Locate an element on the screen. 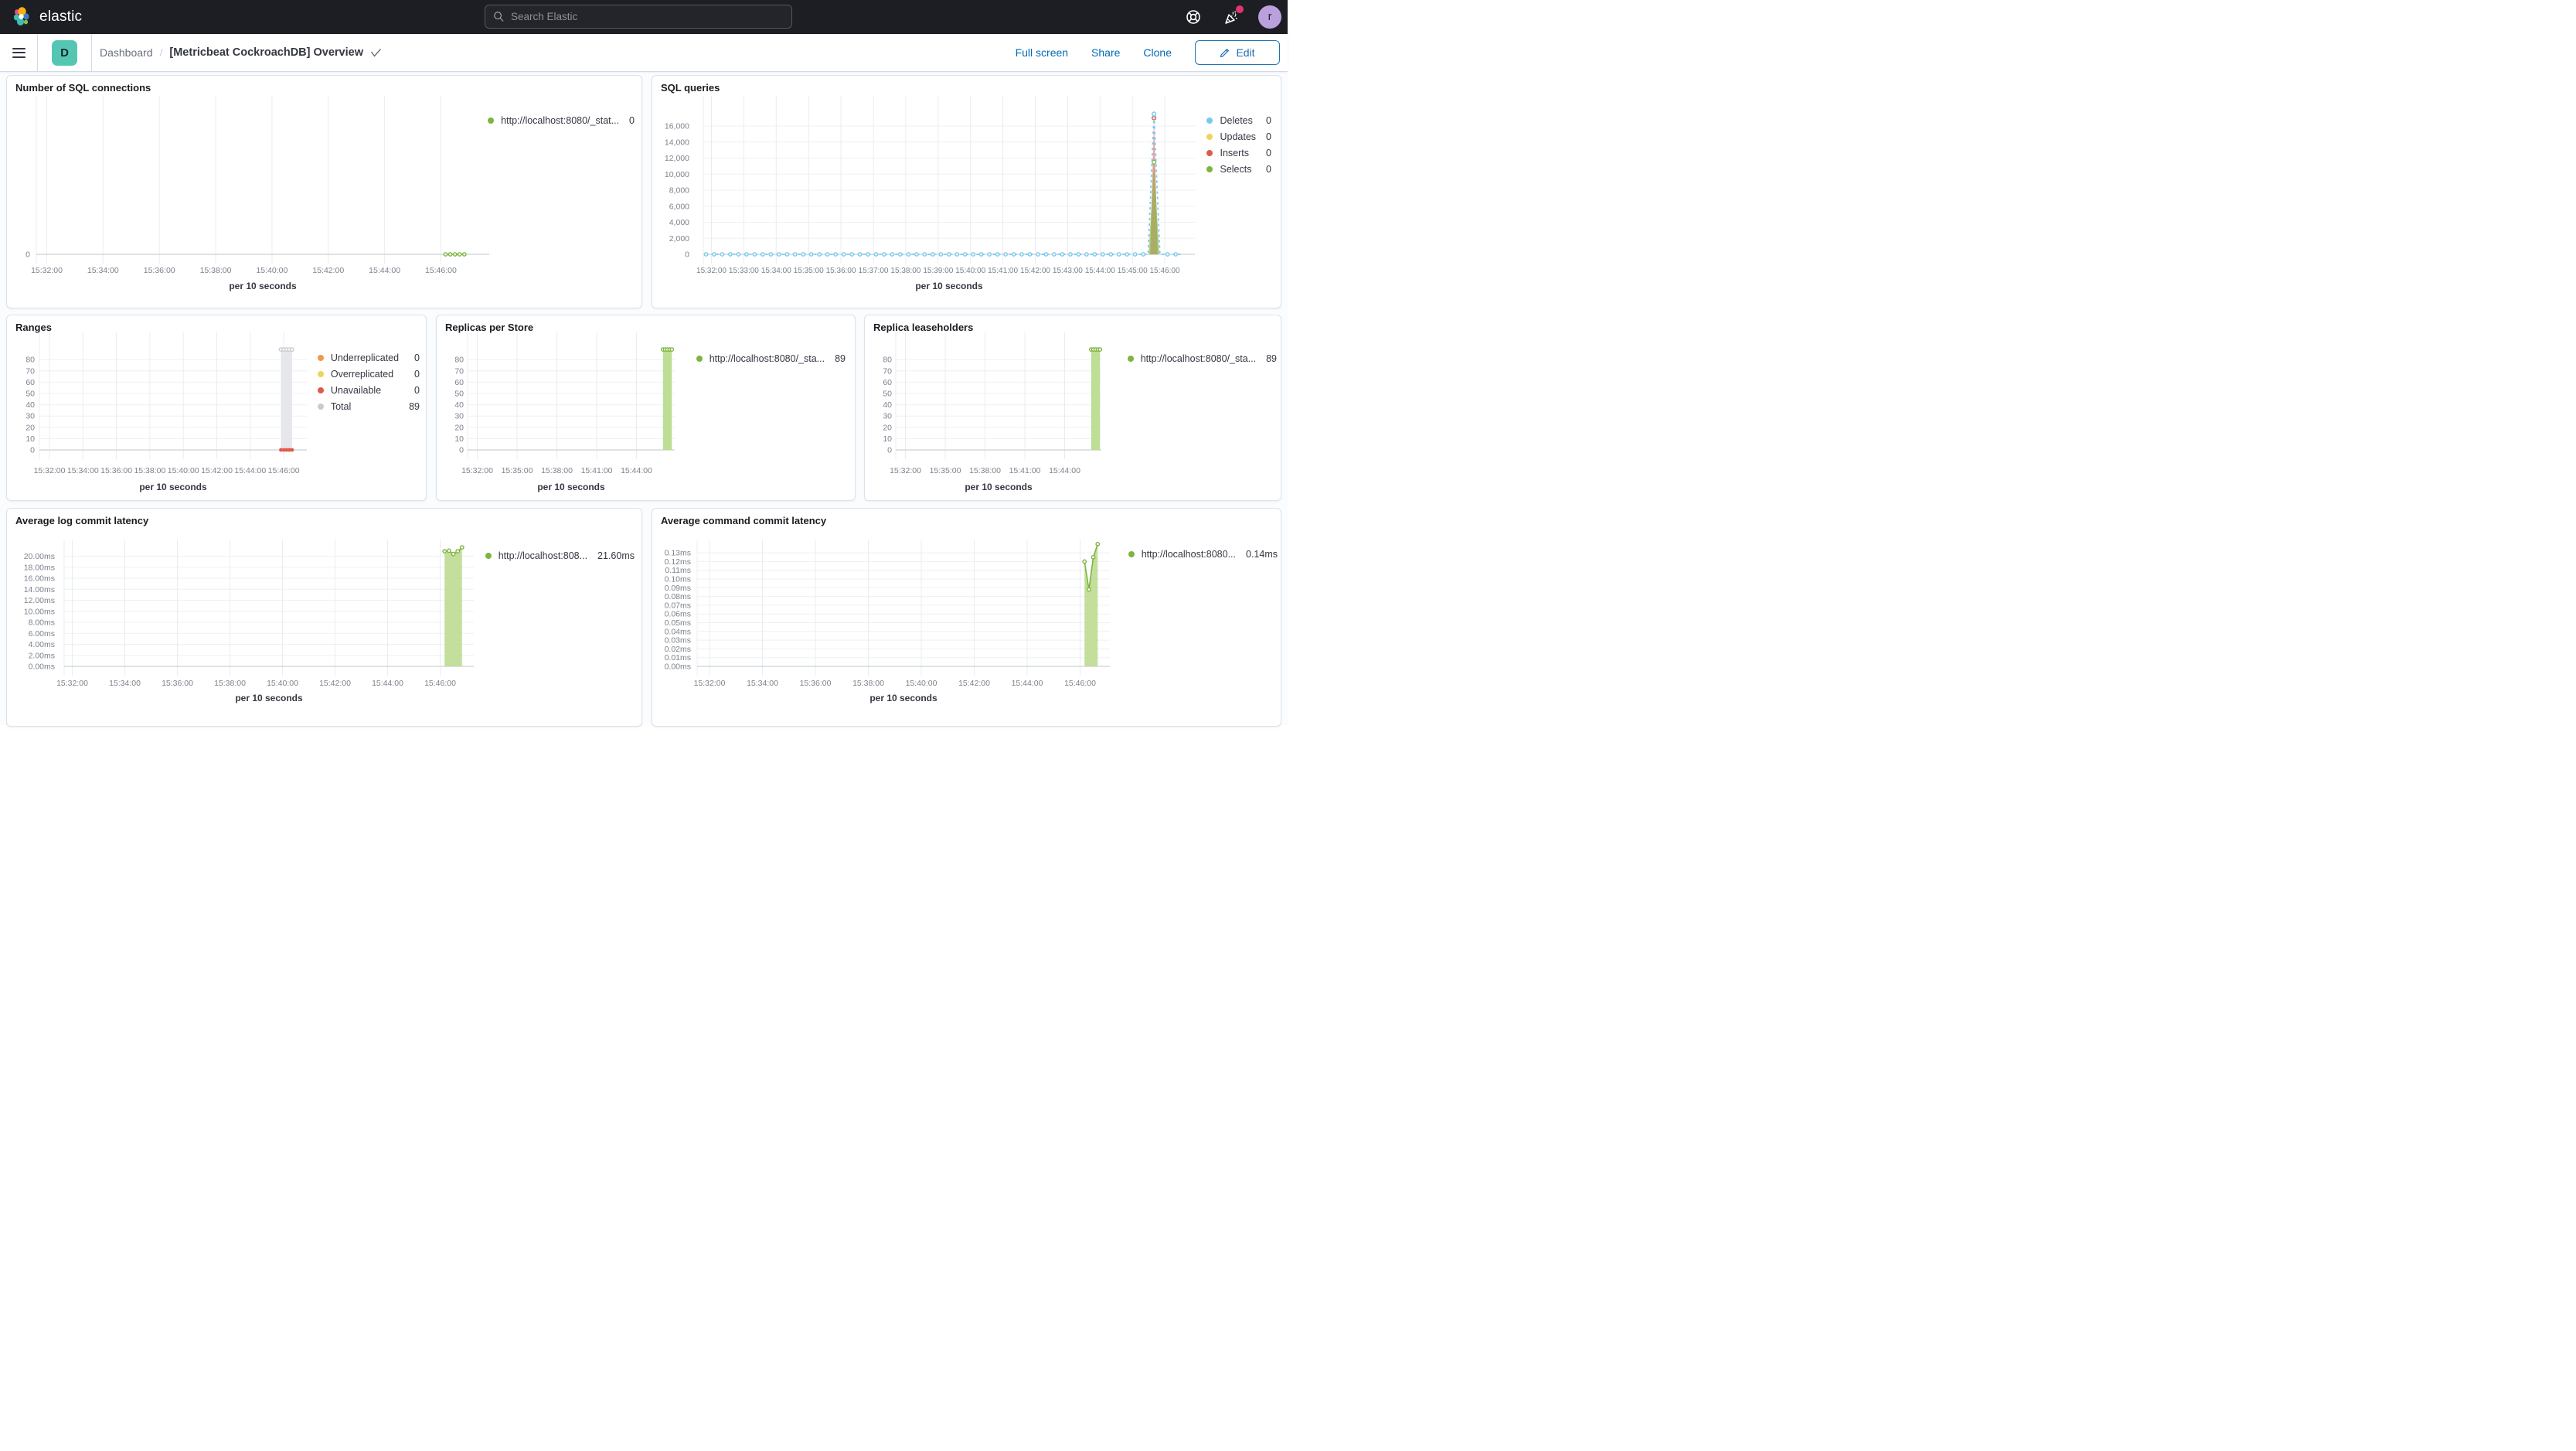 This screenshot has width=2576, height=1451. svg-text: 12,000 is located at coordinates (677, 158).